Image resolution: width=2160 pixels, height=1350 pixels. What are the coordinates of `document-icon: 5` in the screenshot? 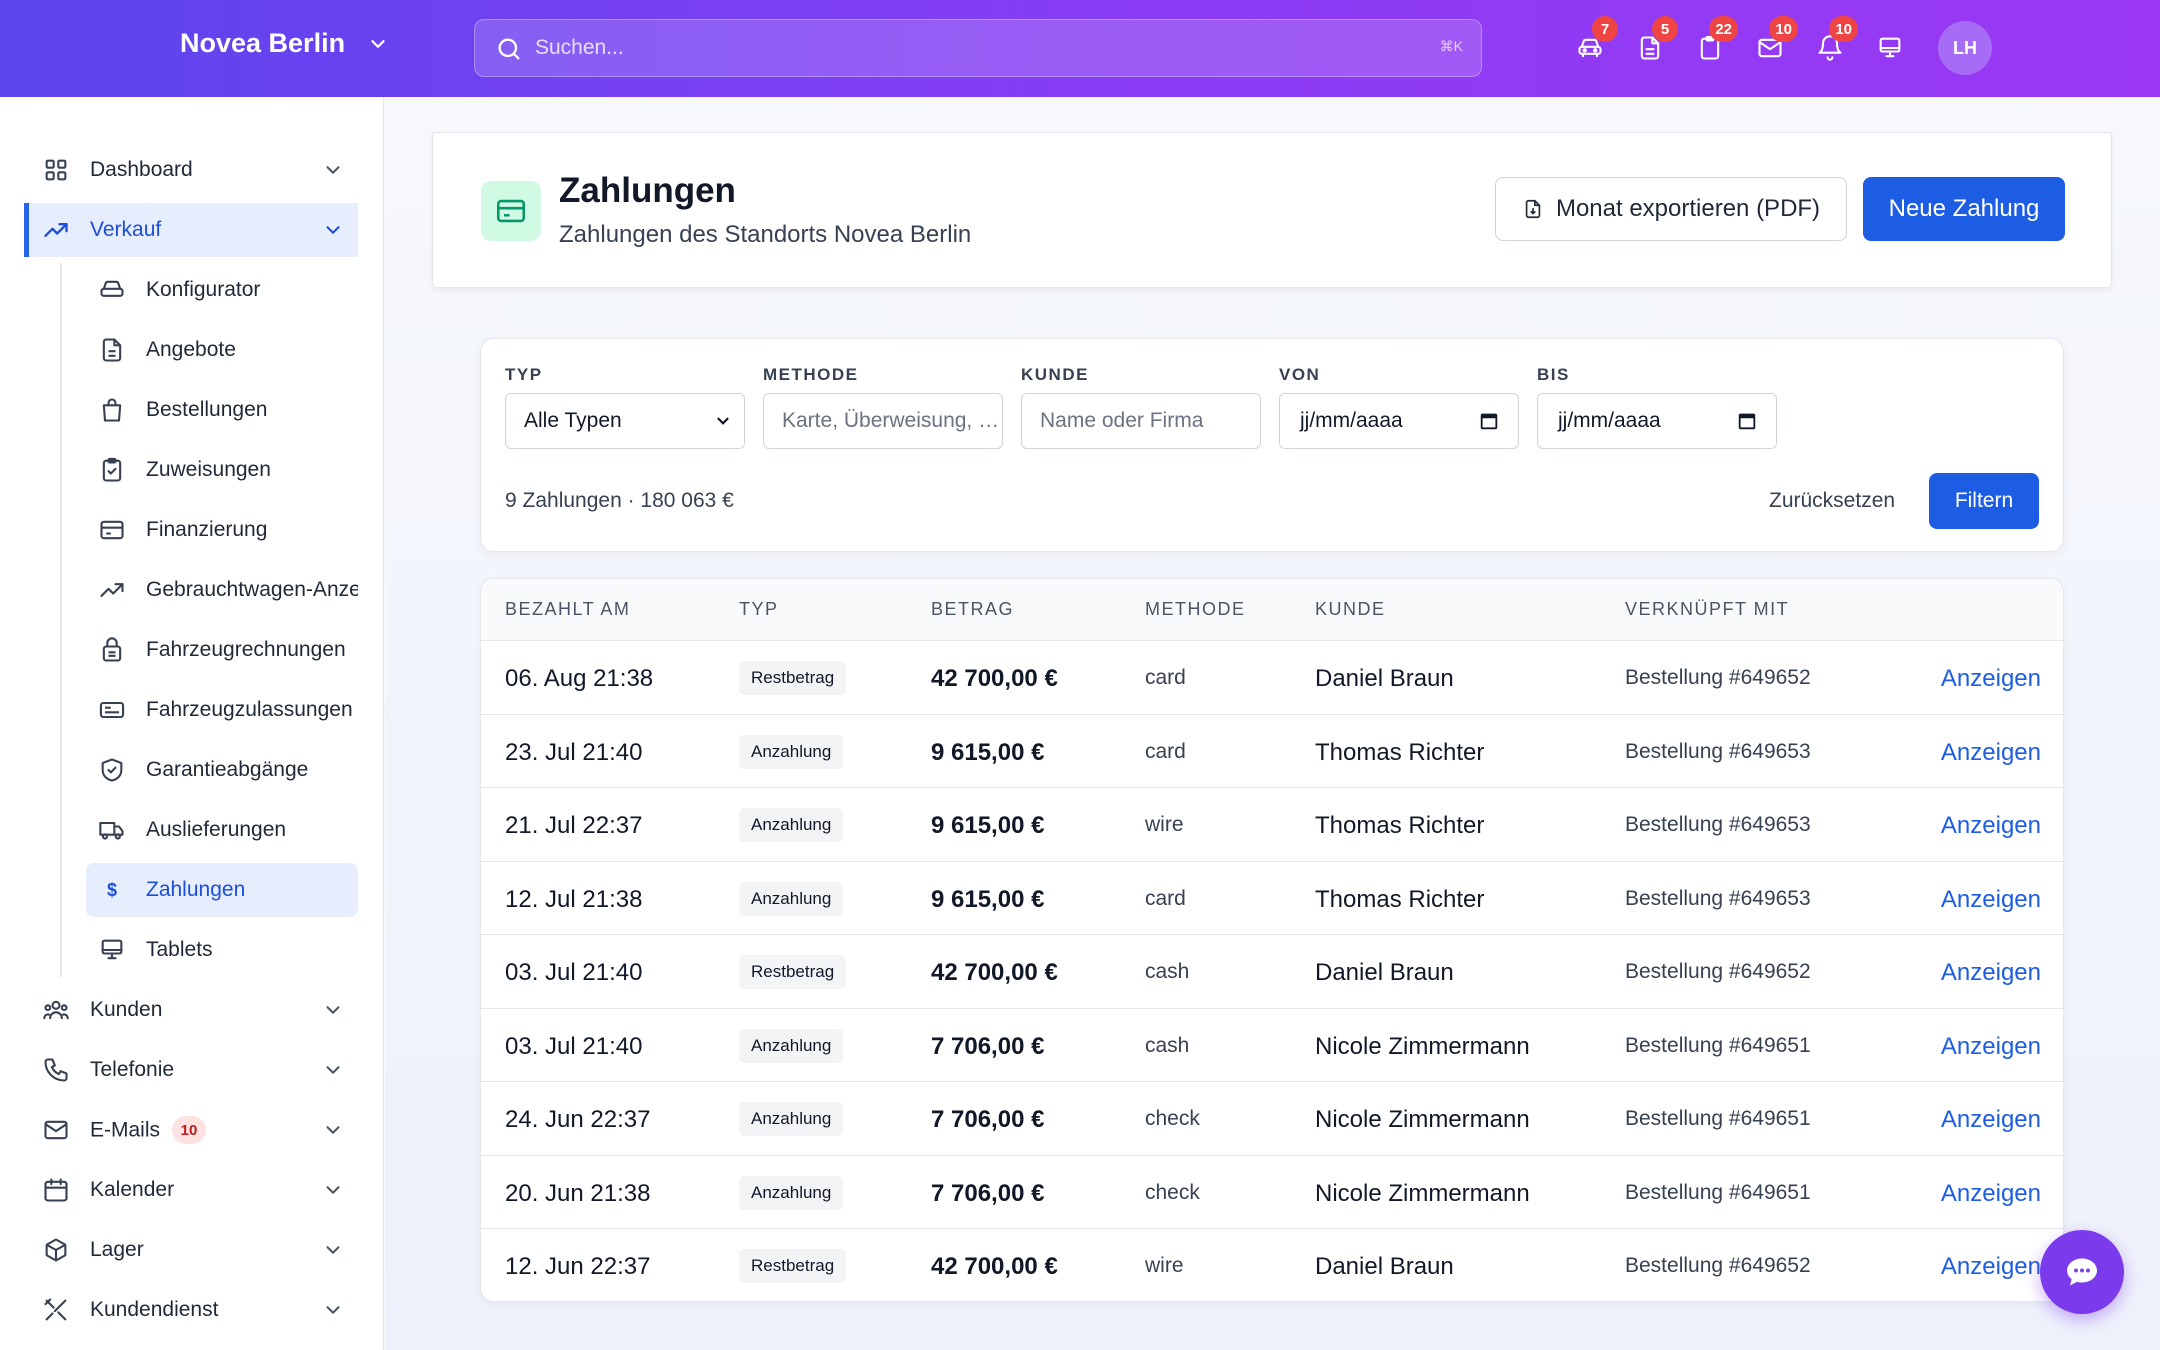 It's located at (1655, 41).